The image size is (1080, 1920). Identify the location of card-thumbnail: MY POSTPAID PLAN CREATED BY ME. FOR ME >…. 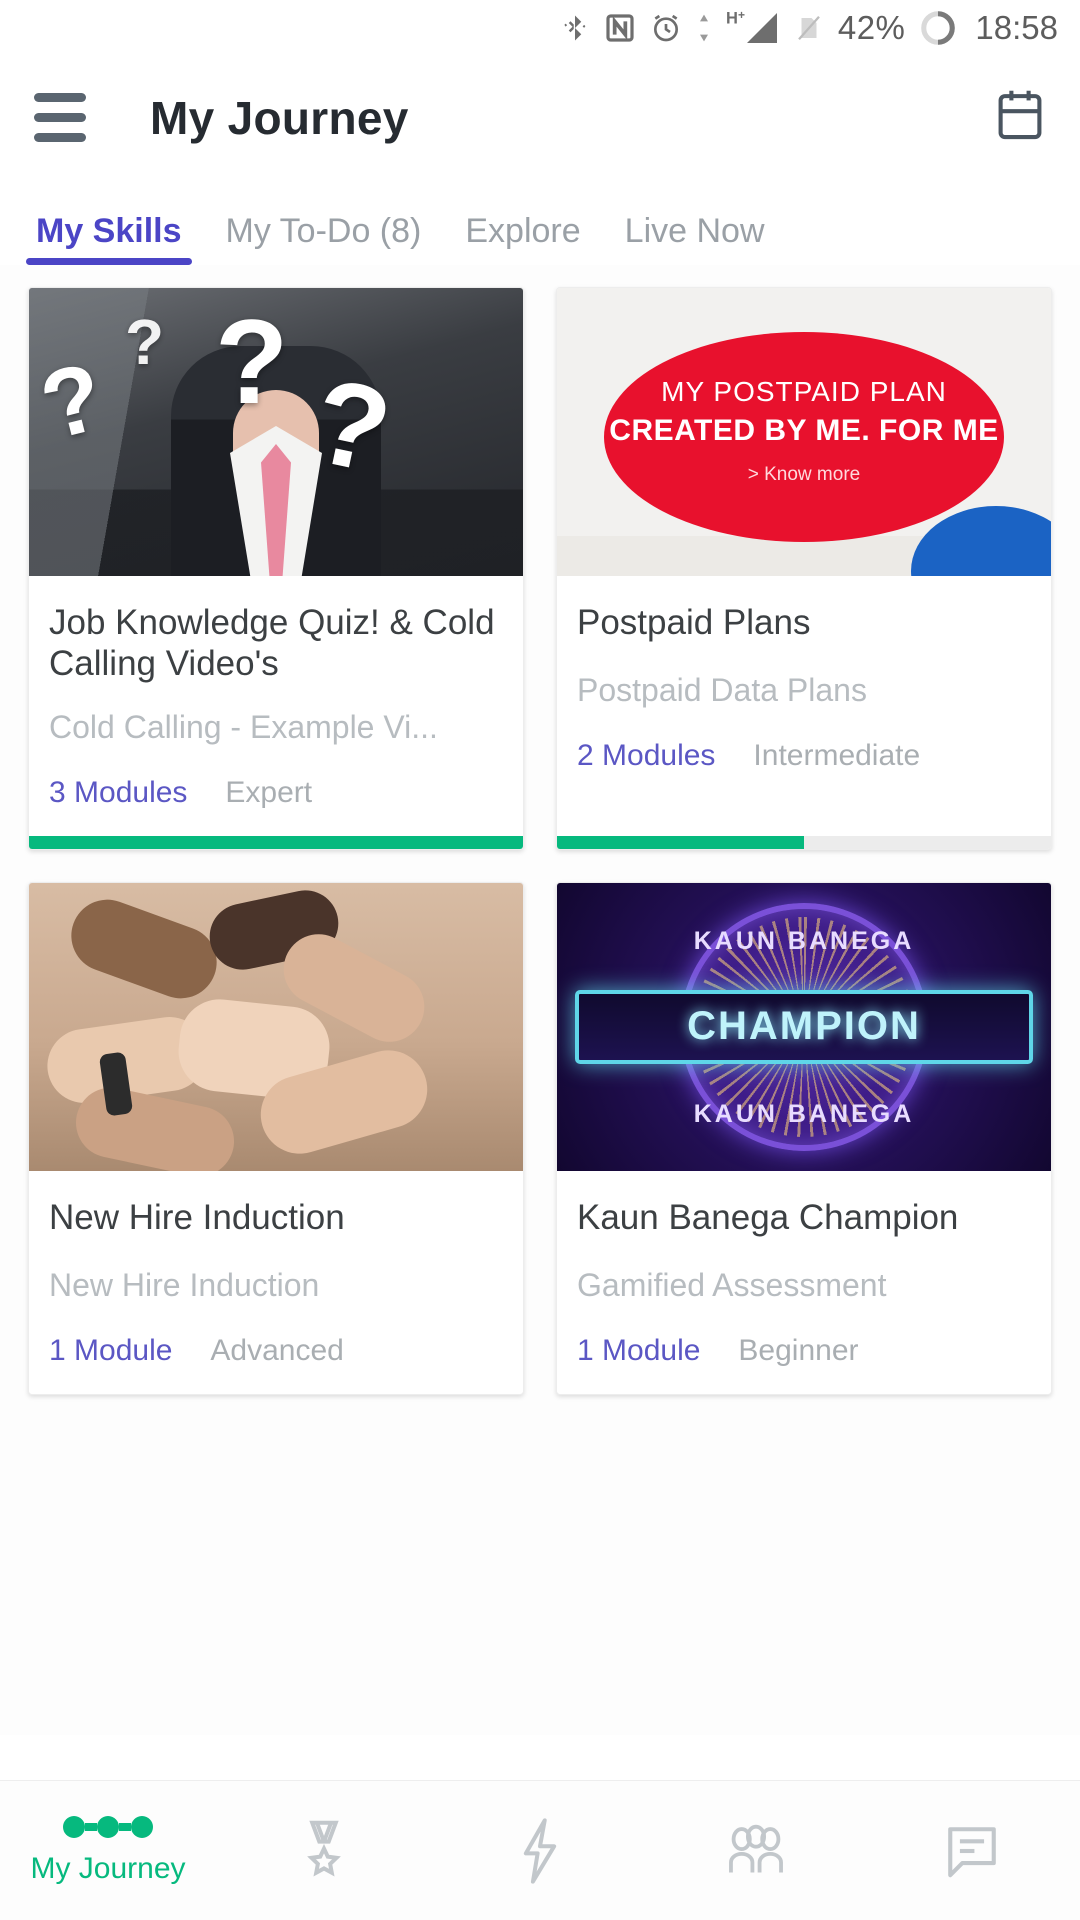
(804, 432).